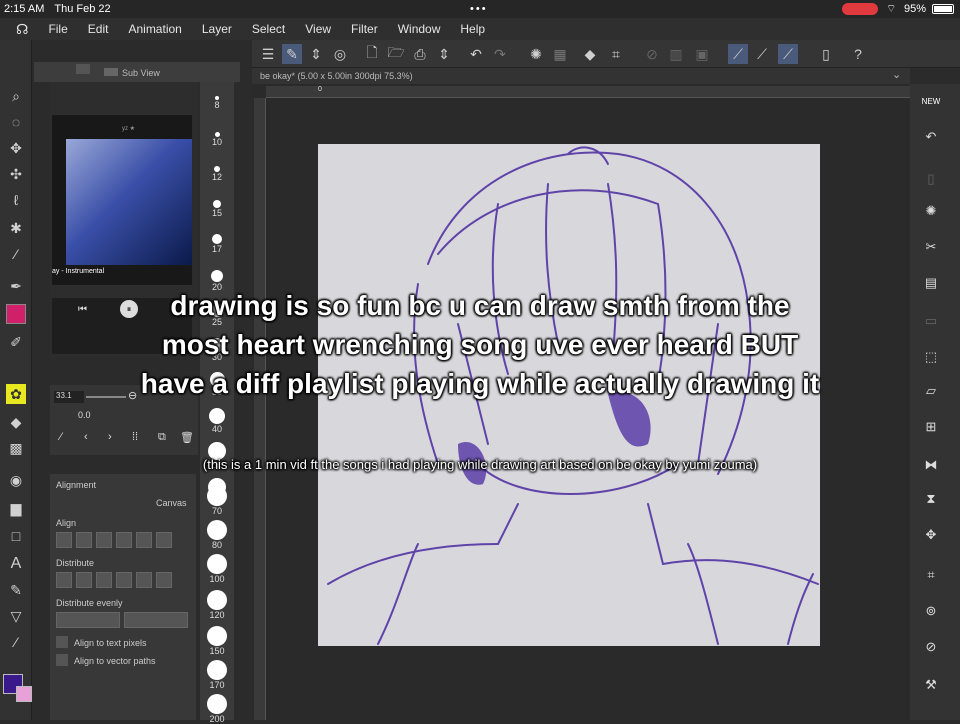 This screenshot has width=960, height=724. Describe the element at coordinates (931, 611) in the screenshot. I see `lock-icon: ⊚` at that location.